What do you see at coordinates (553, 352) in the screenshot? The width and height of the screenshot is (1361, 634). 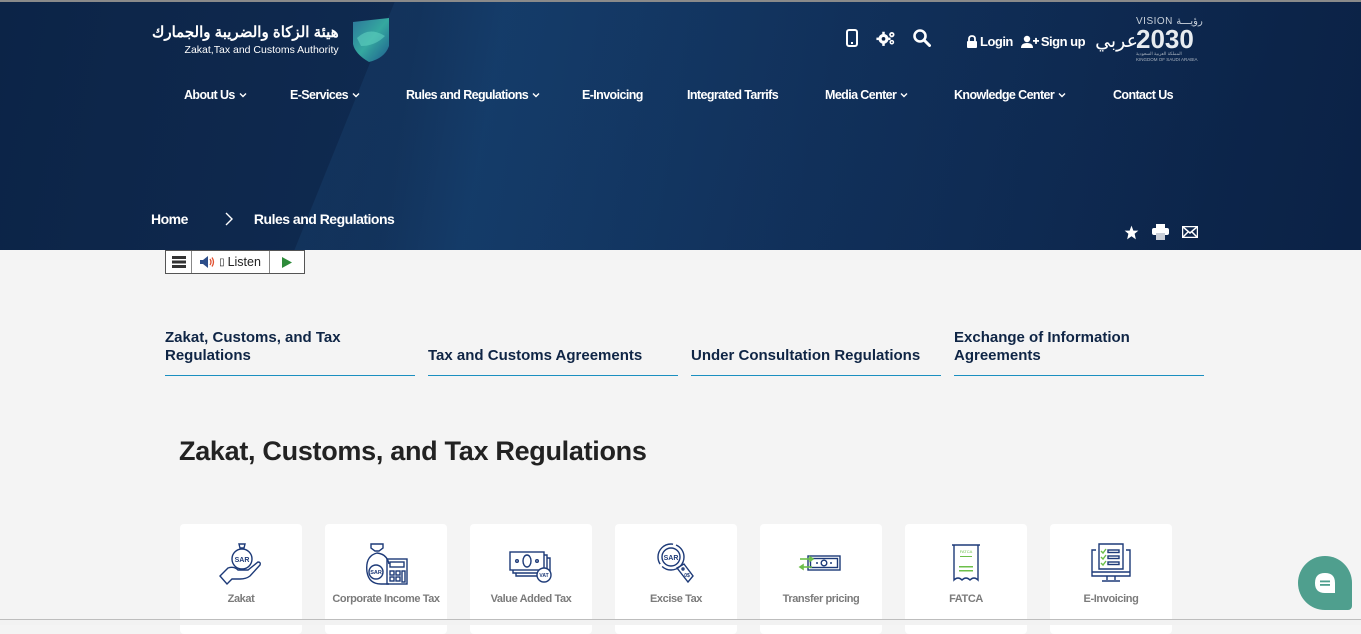 I see `tab-tax-customs-agreements: Tax and Customs Agreements` at bounding box center [553, 352].